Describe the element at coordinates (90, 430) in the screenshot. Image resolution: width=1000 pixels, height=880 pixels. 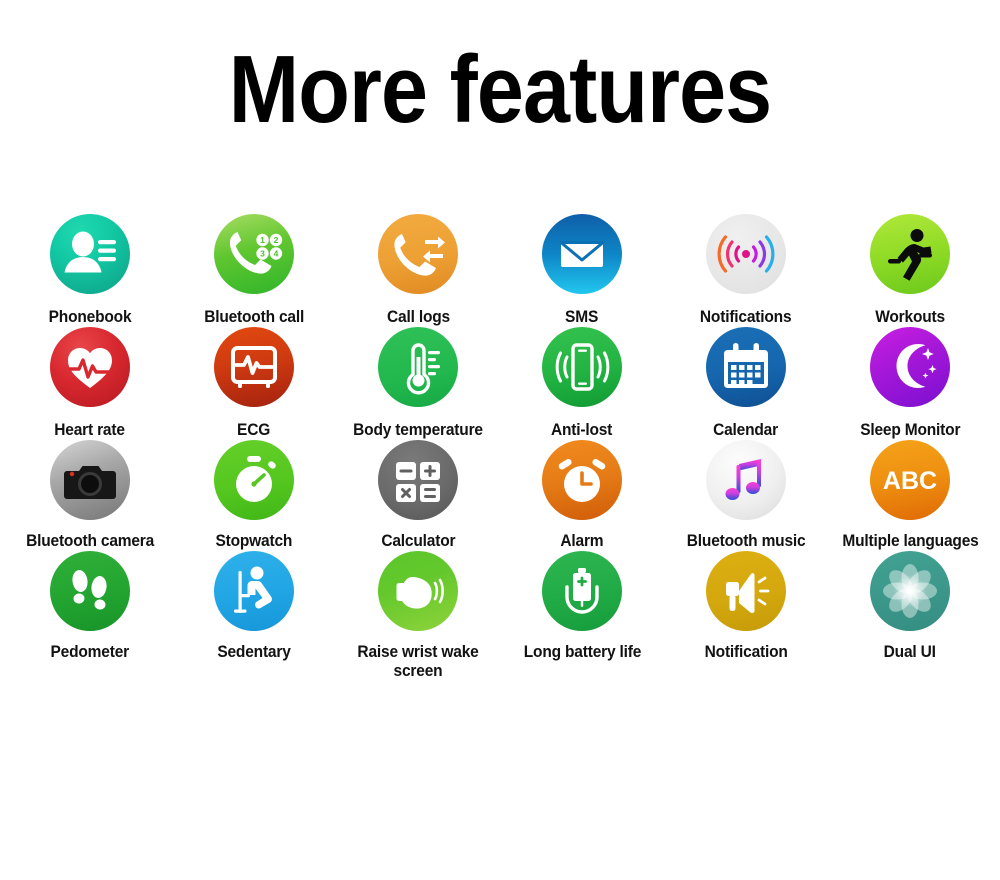
I see `feature-label: Heart rate` at that location.